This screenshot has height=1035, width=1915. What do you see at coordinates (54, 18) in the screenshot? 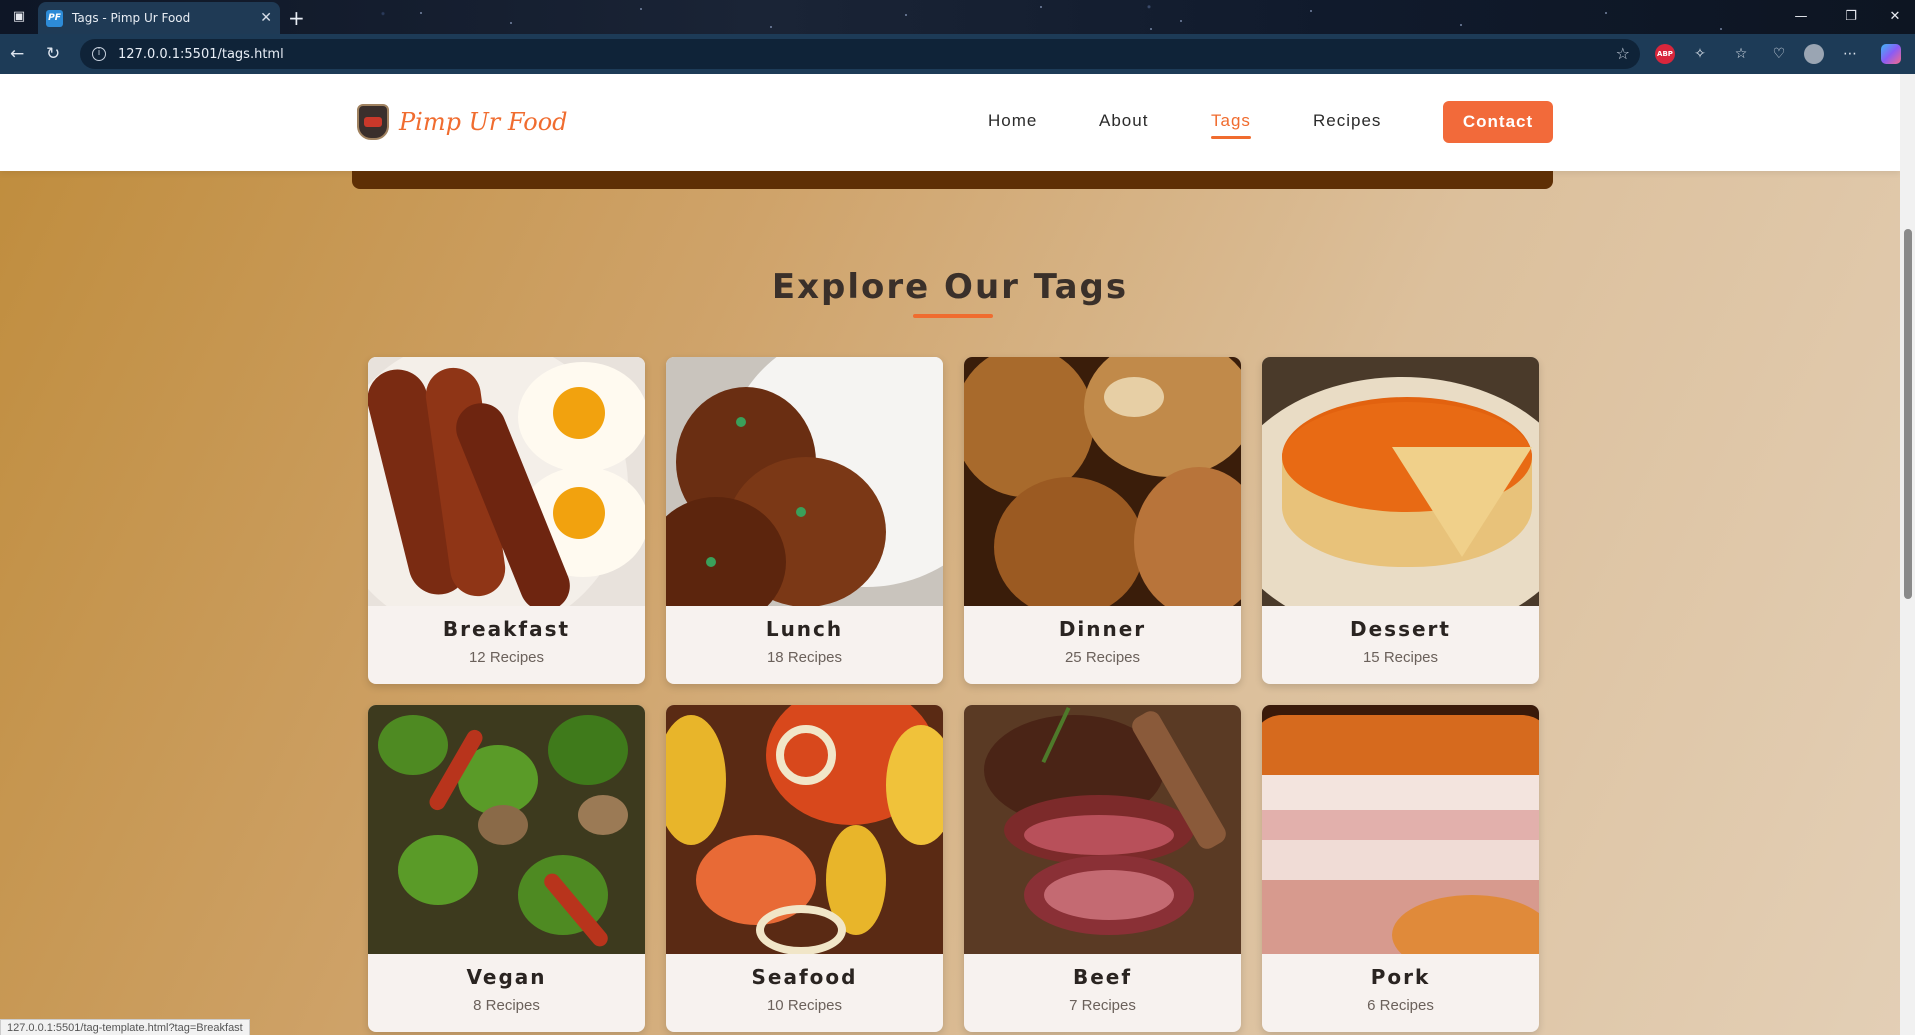
I see `site-favicon-icon: PF` at bounding box center [54, 18].